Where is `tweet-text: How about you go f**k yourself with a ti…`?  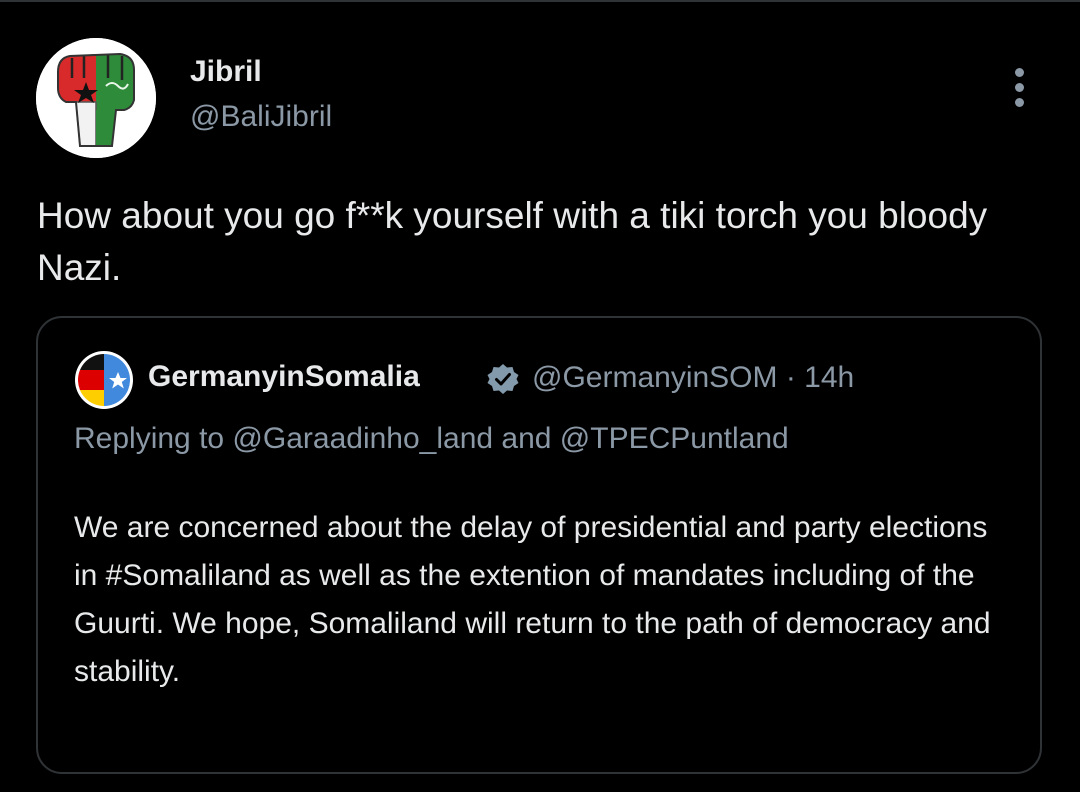
tweet-text: How about you go f**k yourself with a ti… is located at coordinates (512, 241).